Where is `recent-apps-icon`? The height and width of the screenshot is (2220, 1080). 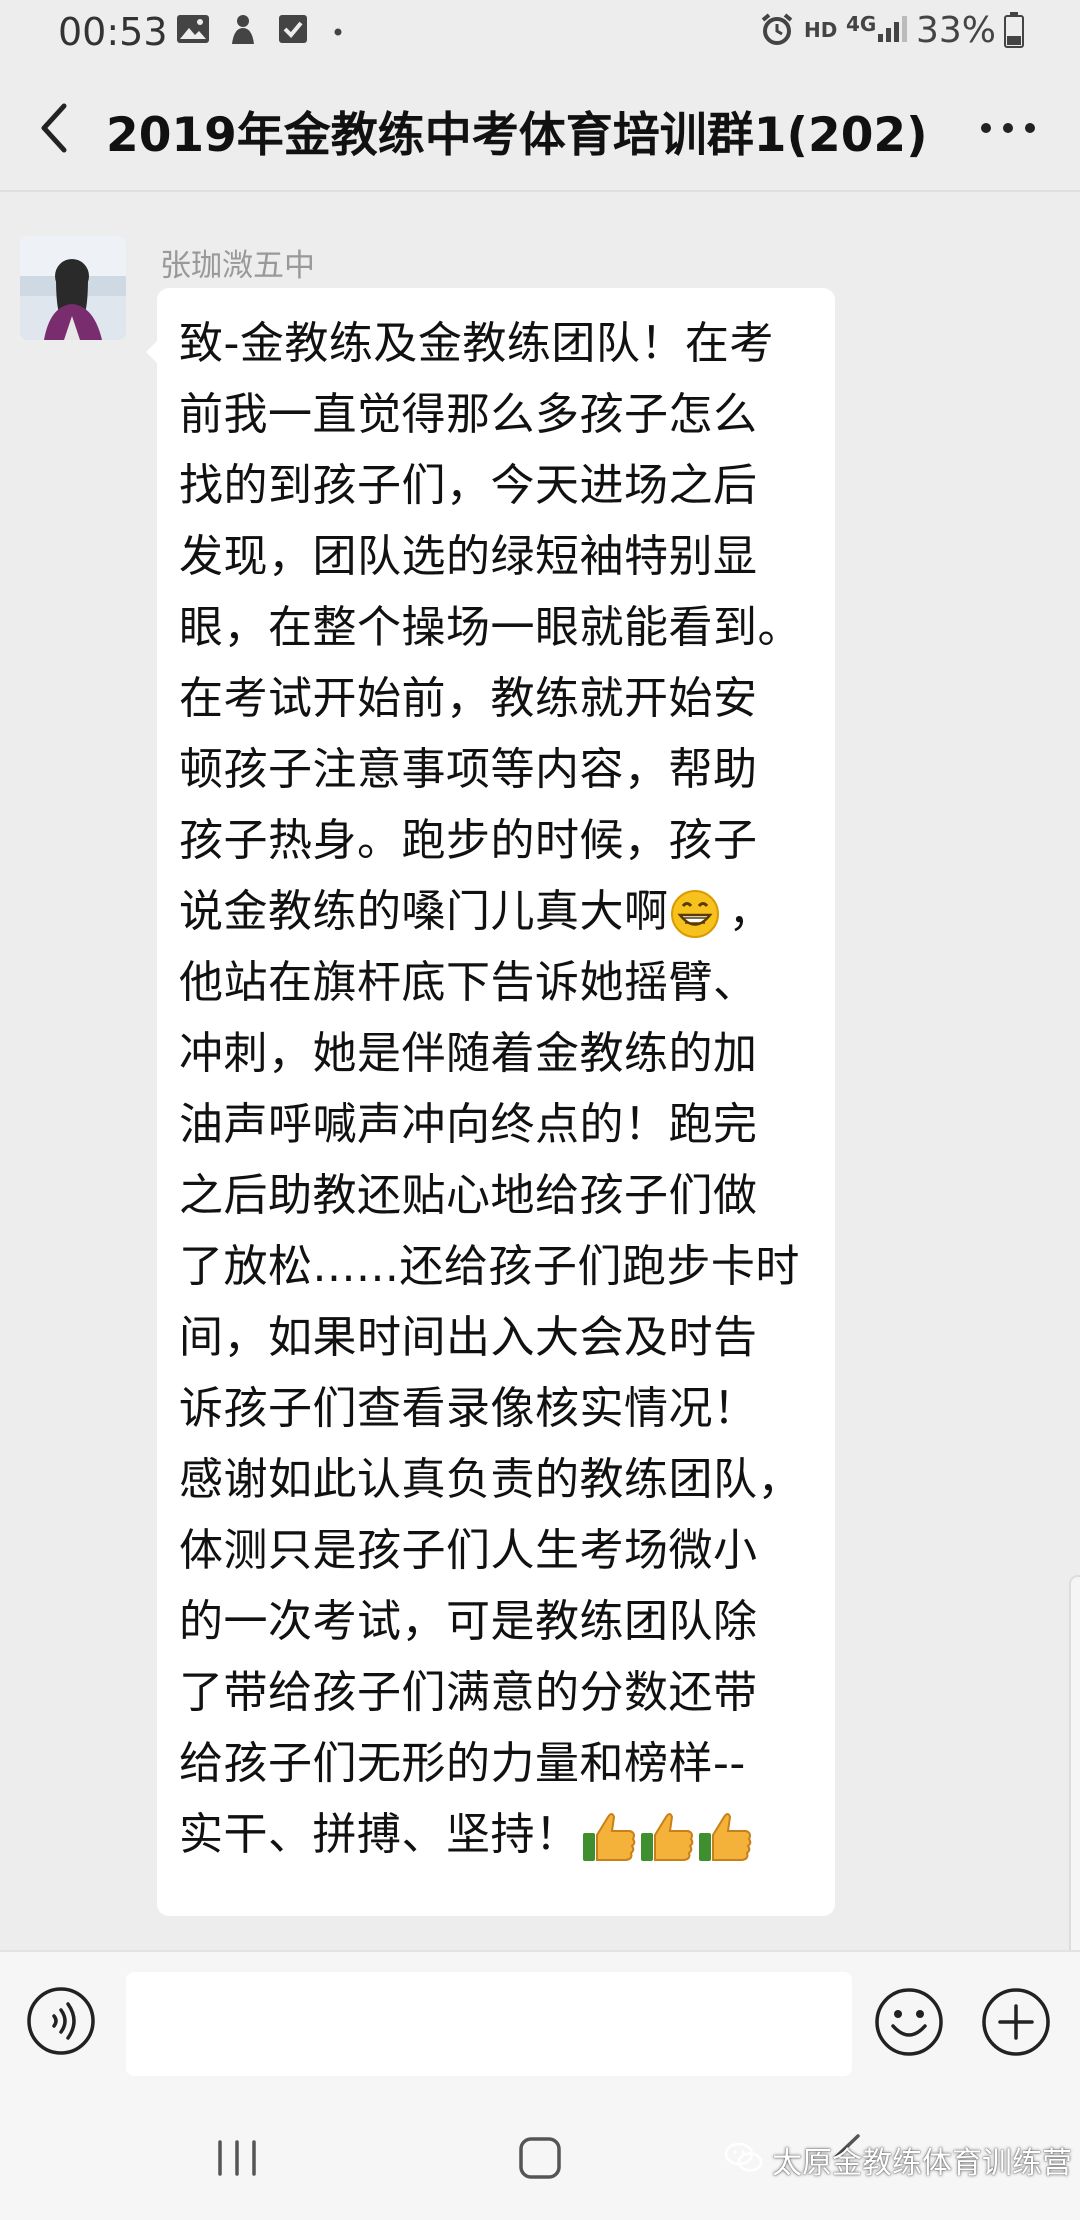 recent-apps-icon is located at coordinates (237, 2158).